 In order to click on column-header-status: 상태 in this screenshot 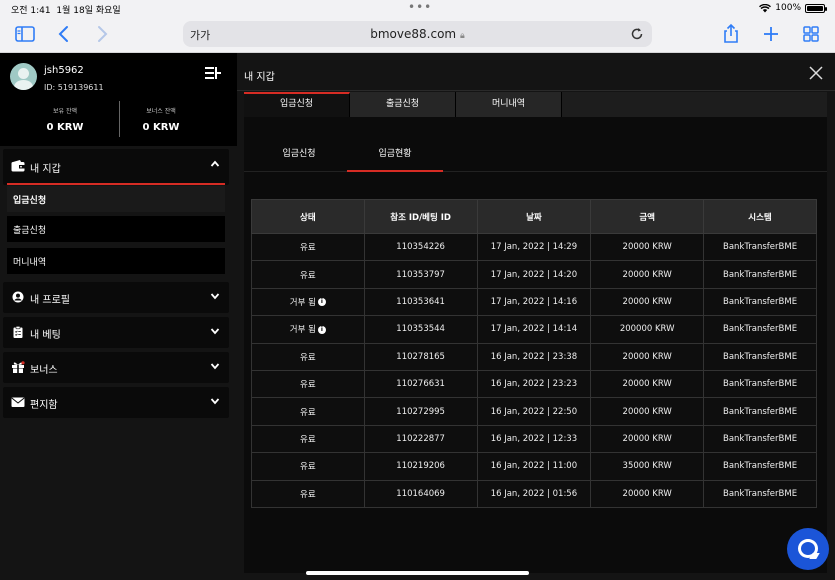, I will do `click(308, 216)`.